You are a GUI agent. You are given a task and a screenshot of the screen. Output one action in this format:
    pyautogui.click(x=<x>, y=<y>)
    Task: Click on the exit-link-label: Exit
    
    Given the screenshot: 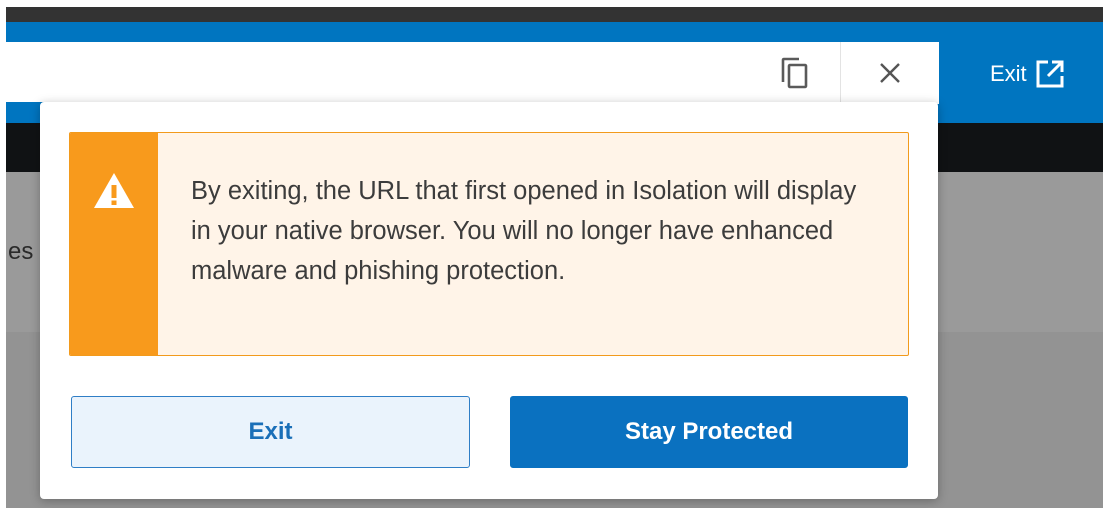 What is the action you would take?
    pyautogui.click(x=1008, y=73)
    